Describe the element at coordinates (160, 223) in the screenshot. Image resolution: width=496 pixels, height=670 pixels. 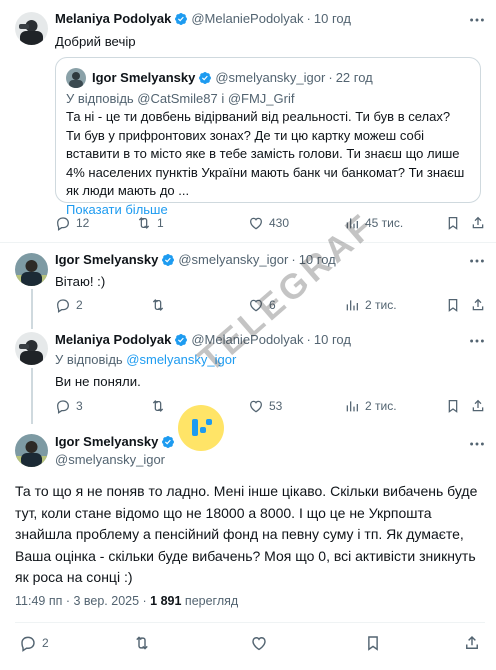
I see `repost-count: 1` at that location.